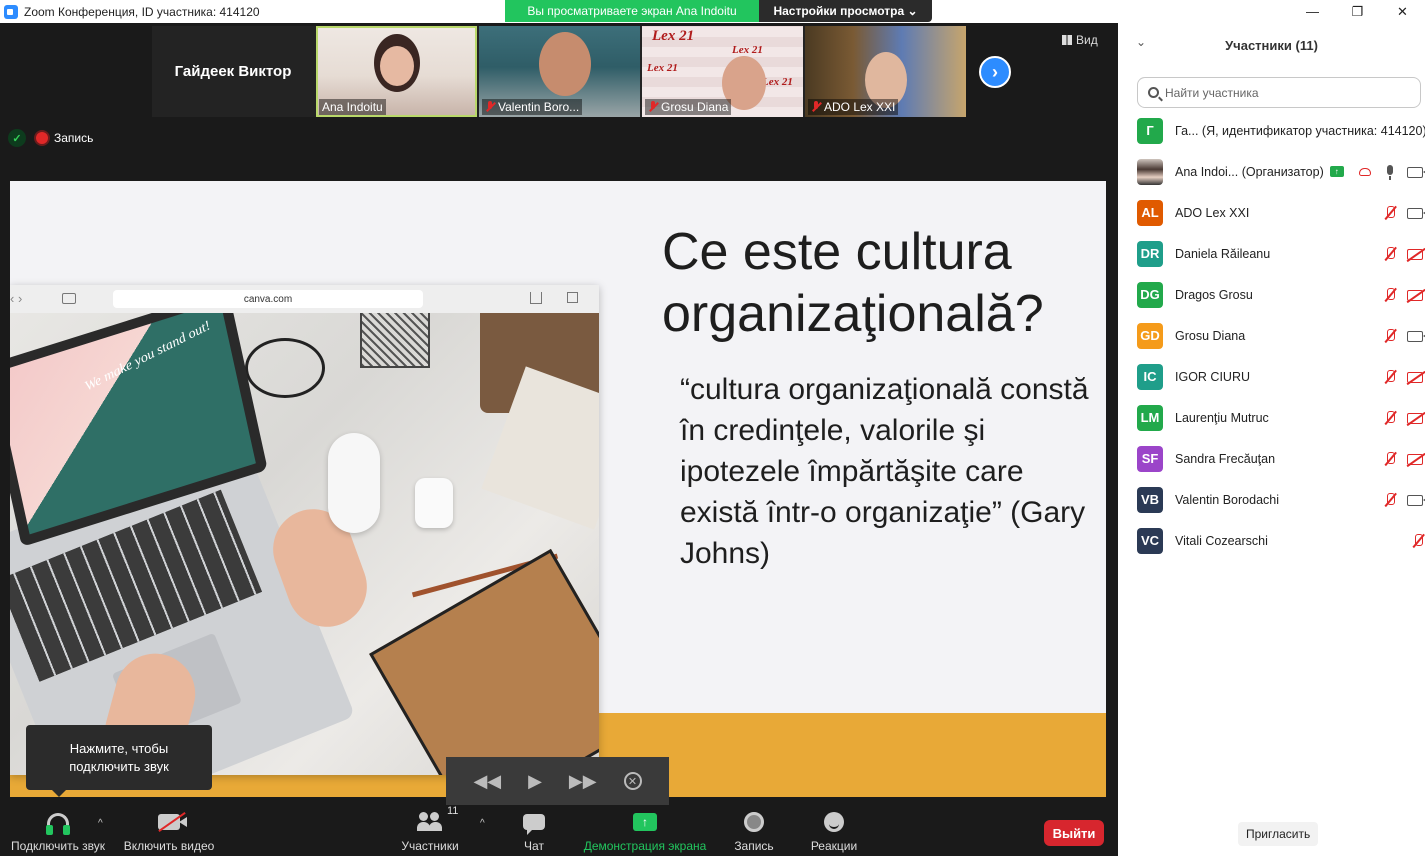 The width and height of the screenshot is (1425, 856). Describe the element at coordinates (853, 107) in the screenshot. I see `tile-label: ADO Lex XXI` at that location.